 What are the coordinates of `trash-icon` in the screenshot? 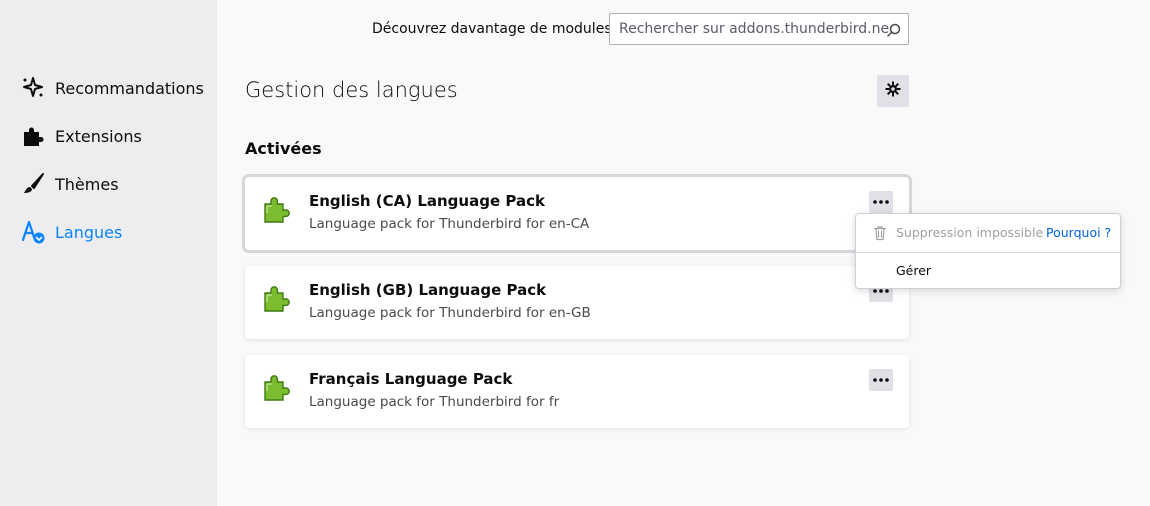 It's located at (880, 233).